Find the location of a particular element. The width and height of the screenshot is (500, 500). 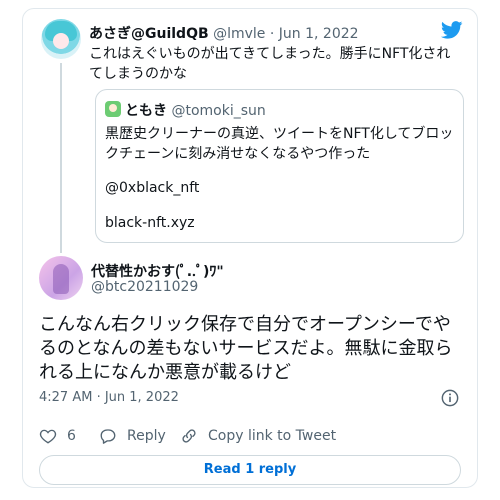

action-bar: 6 Reply Copy link to Tweet is located at coordinates (249, 438).